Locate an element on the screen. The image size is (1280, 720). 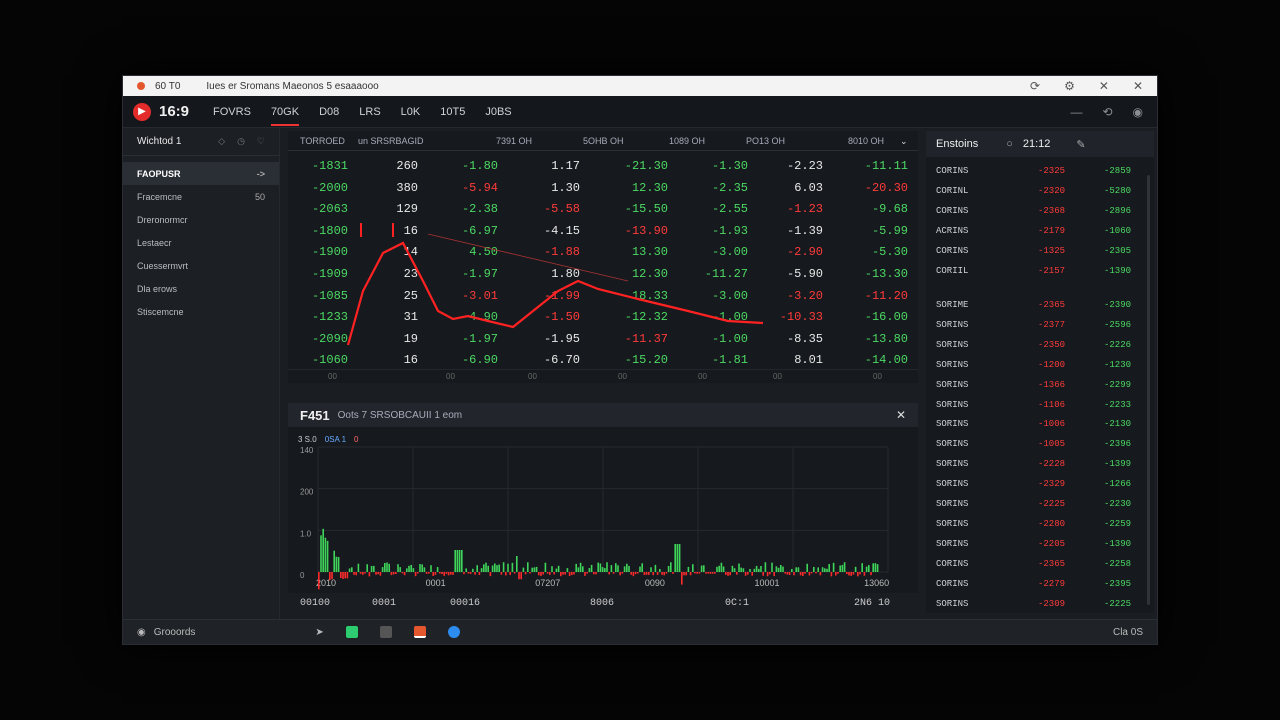
watchlist-row: CORINS -1325 -2305 is located at coordinates (1040, 252).